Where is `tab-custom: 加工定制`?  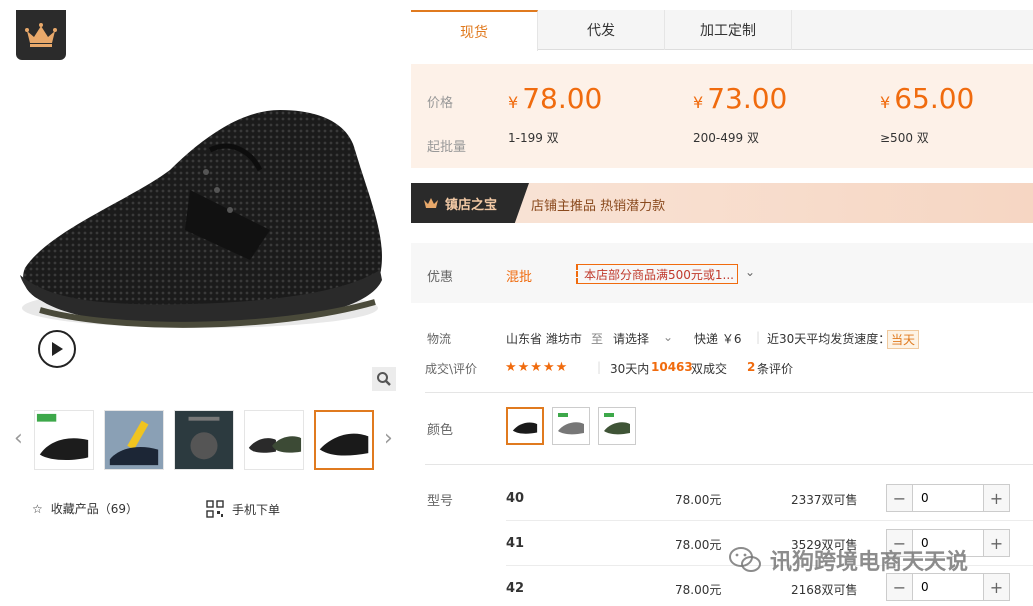 tab-custom: 加工定制 is located at coordinates (728, 30).